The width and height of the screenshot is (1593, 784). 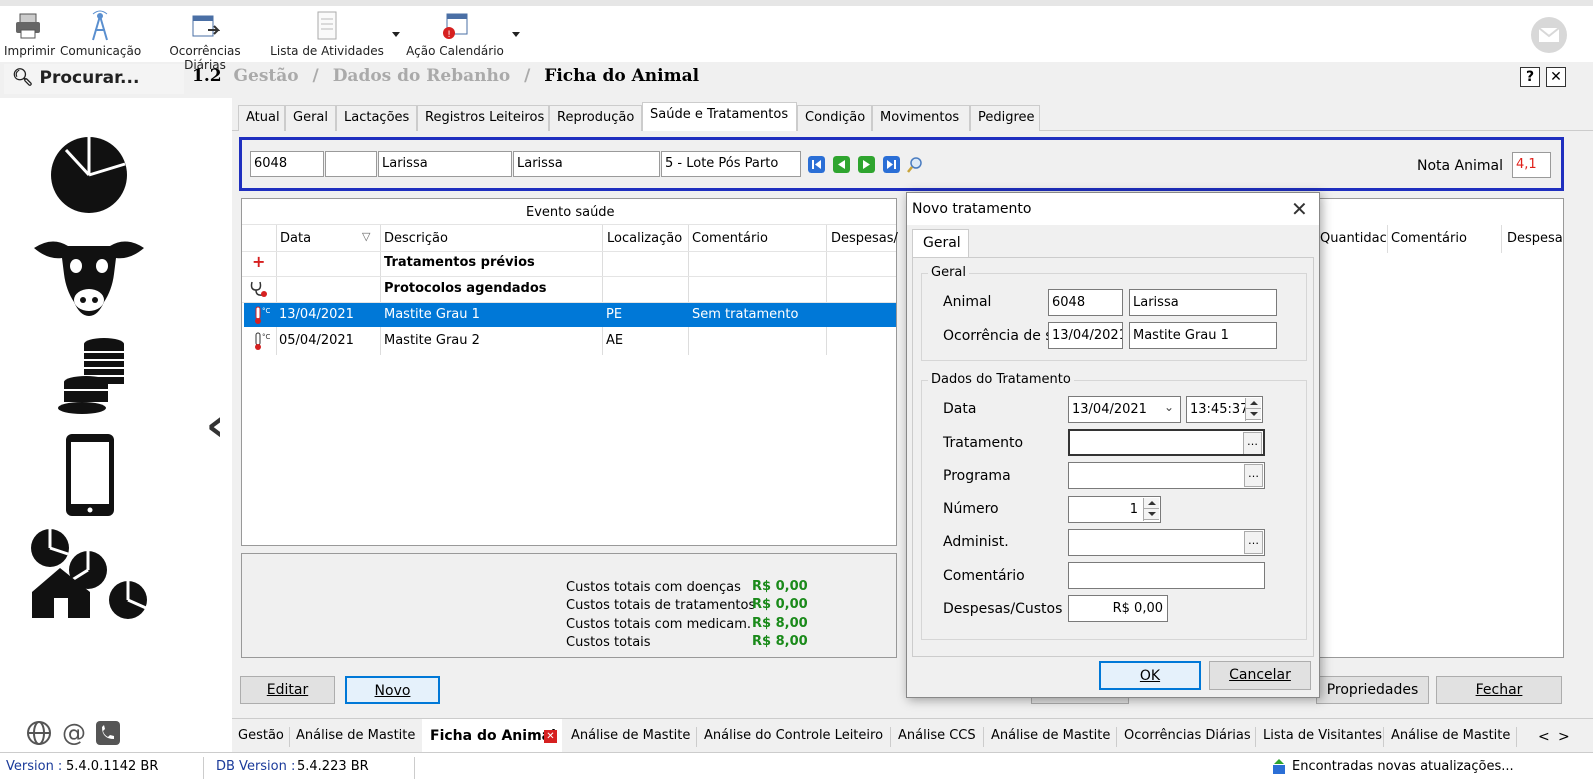 I want to click on properties-button: Propriedades, so click(x=1372, y=690).